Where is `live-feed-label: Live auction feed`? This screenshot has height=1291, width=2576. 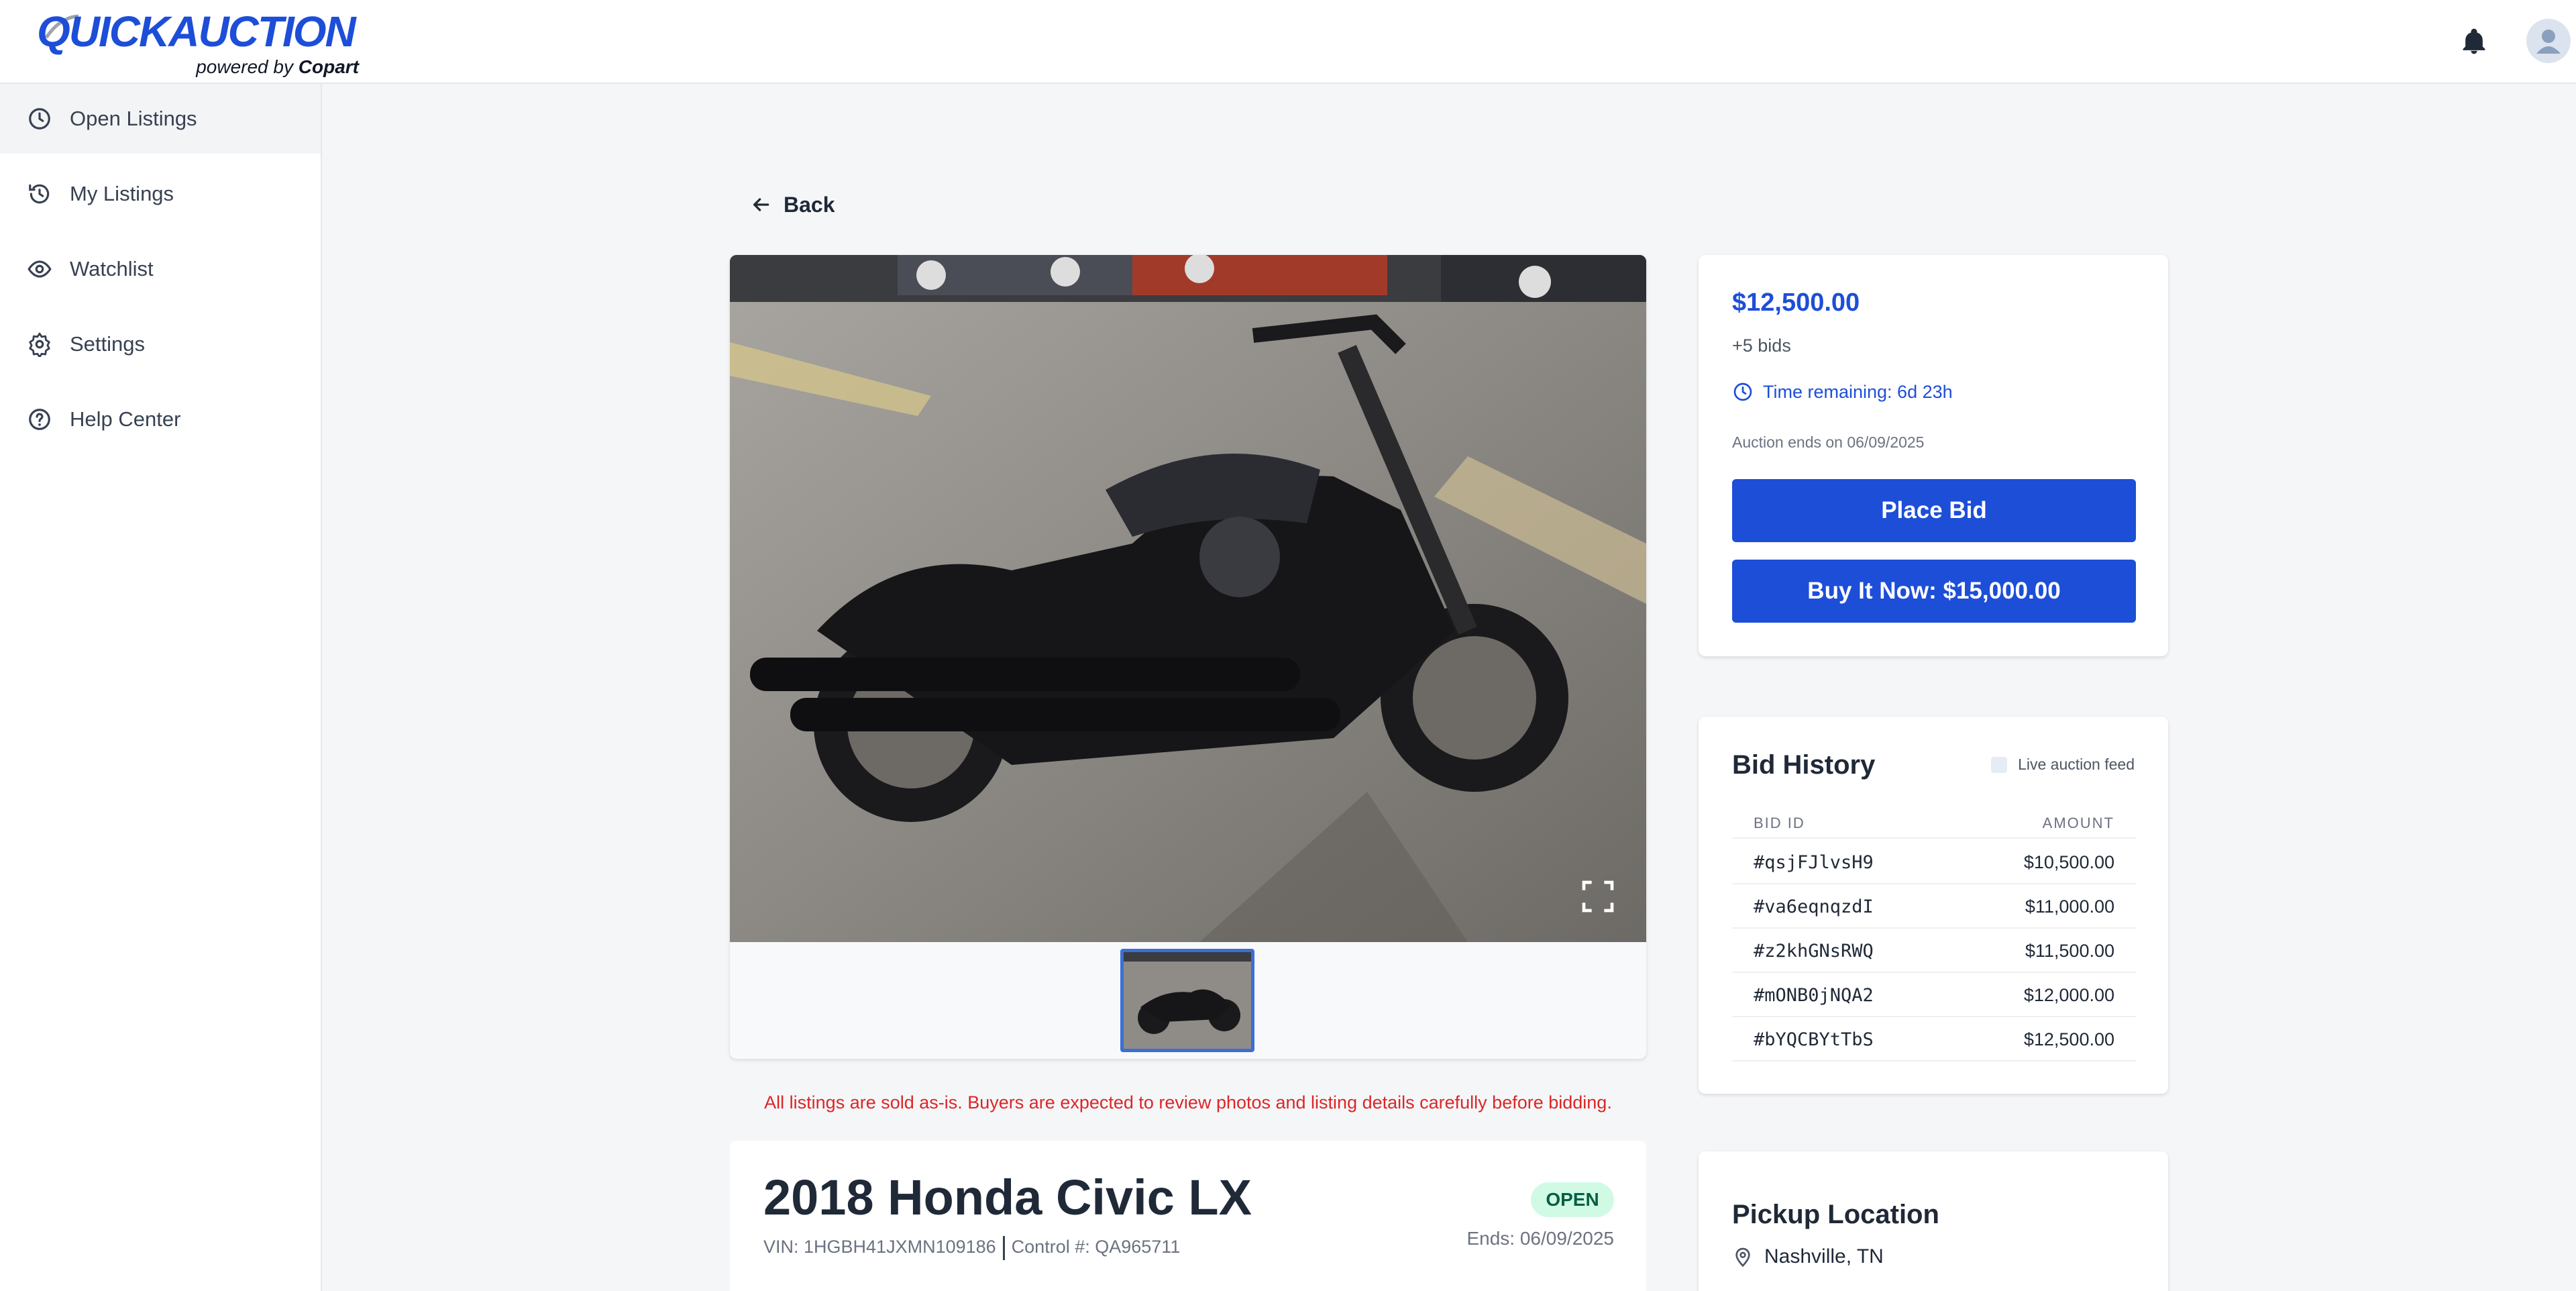 live-feed-label: Live auction feed is located at coordinates (2076, 764).